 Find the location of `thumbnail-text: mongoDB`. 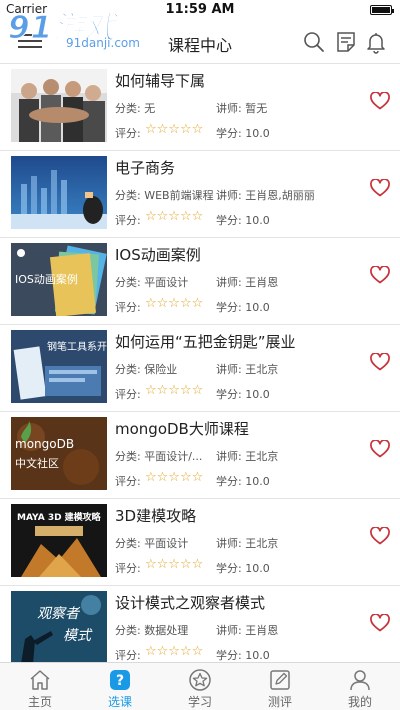

thumbnail-text: mongoDB is located at coordinates (45, 444).